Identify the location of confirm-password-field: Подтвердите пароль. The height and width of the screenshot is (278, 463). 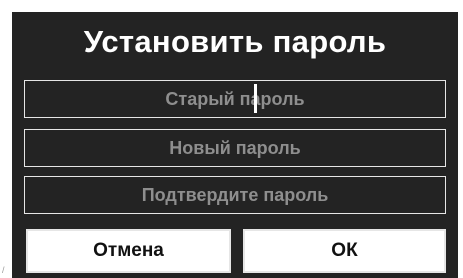
(235, 195).